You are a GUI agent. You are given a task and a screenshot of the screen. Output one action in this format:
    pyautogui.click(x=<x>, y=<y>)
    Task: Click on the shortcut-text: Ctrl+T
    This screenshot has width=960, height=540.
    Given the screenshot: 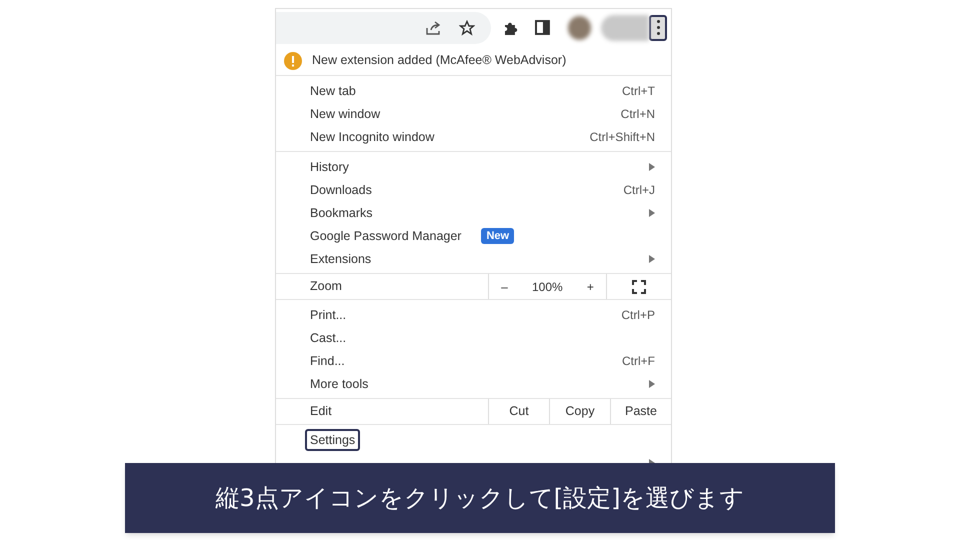 What is the action you would take?
    pyautogui.click(x=638, y=91)
    